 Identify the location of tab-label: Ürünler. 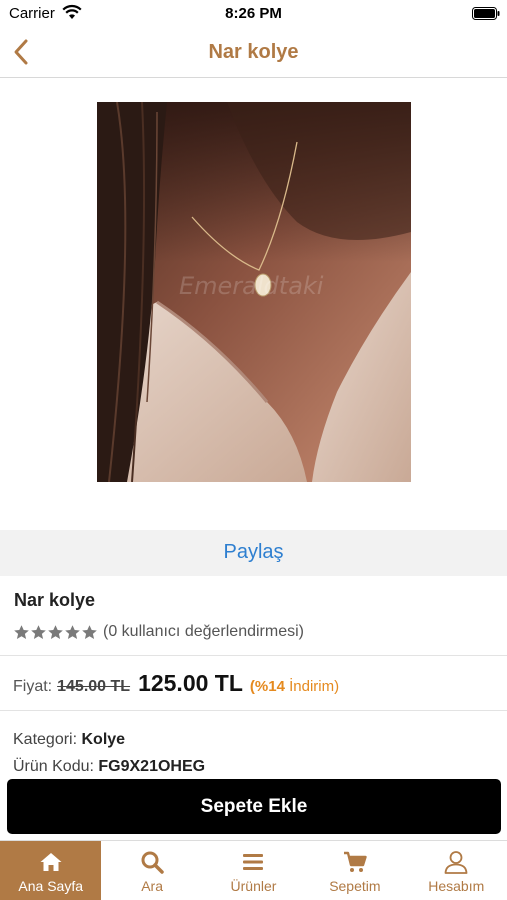
(253, 886).